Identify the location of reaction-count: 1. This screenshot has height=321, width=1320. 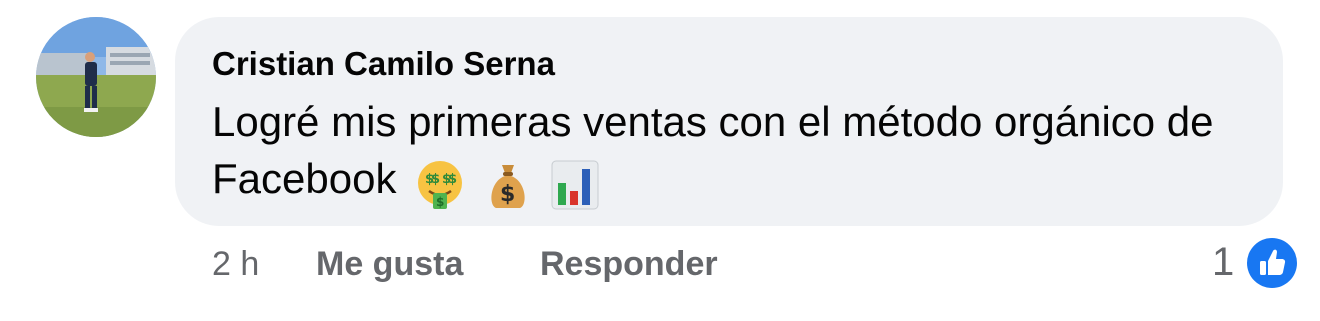
(1223, 262).